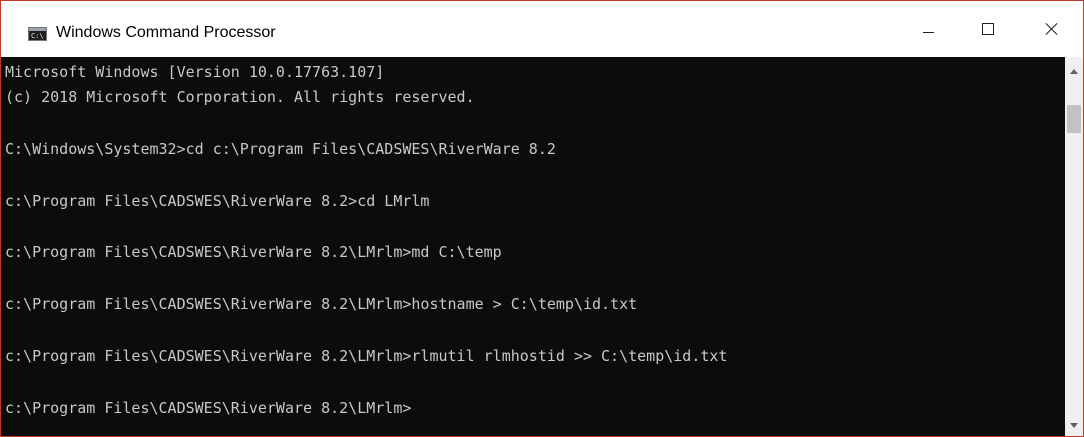 This screenshot has width=1084, height=437. Describe the element at coordinates (542, 29) in the screenshot. I see `title-bar: C:\ Windows Command Processor` at that location.